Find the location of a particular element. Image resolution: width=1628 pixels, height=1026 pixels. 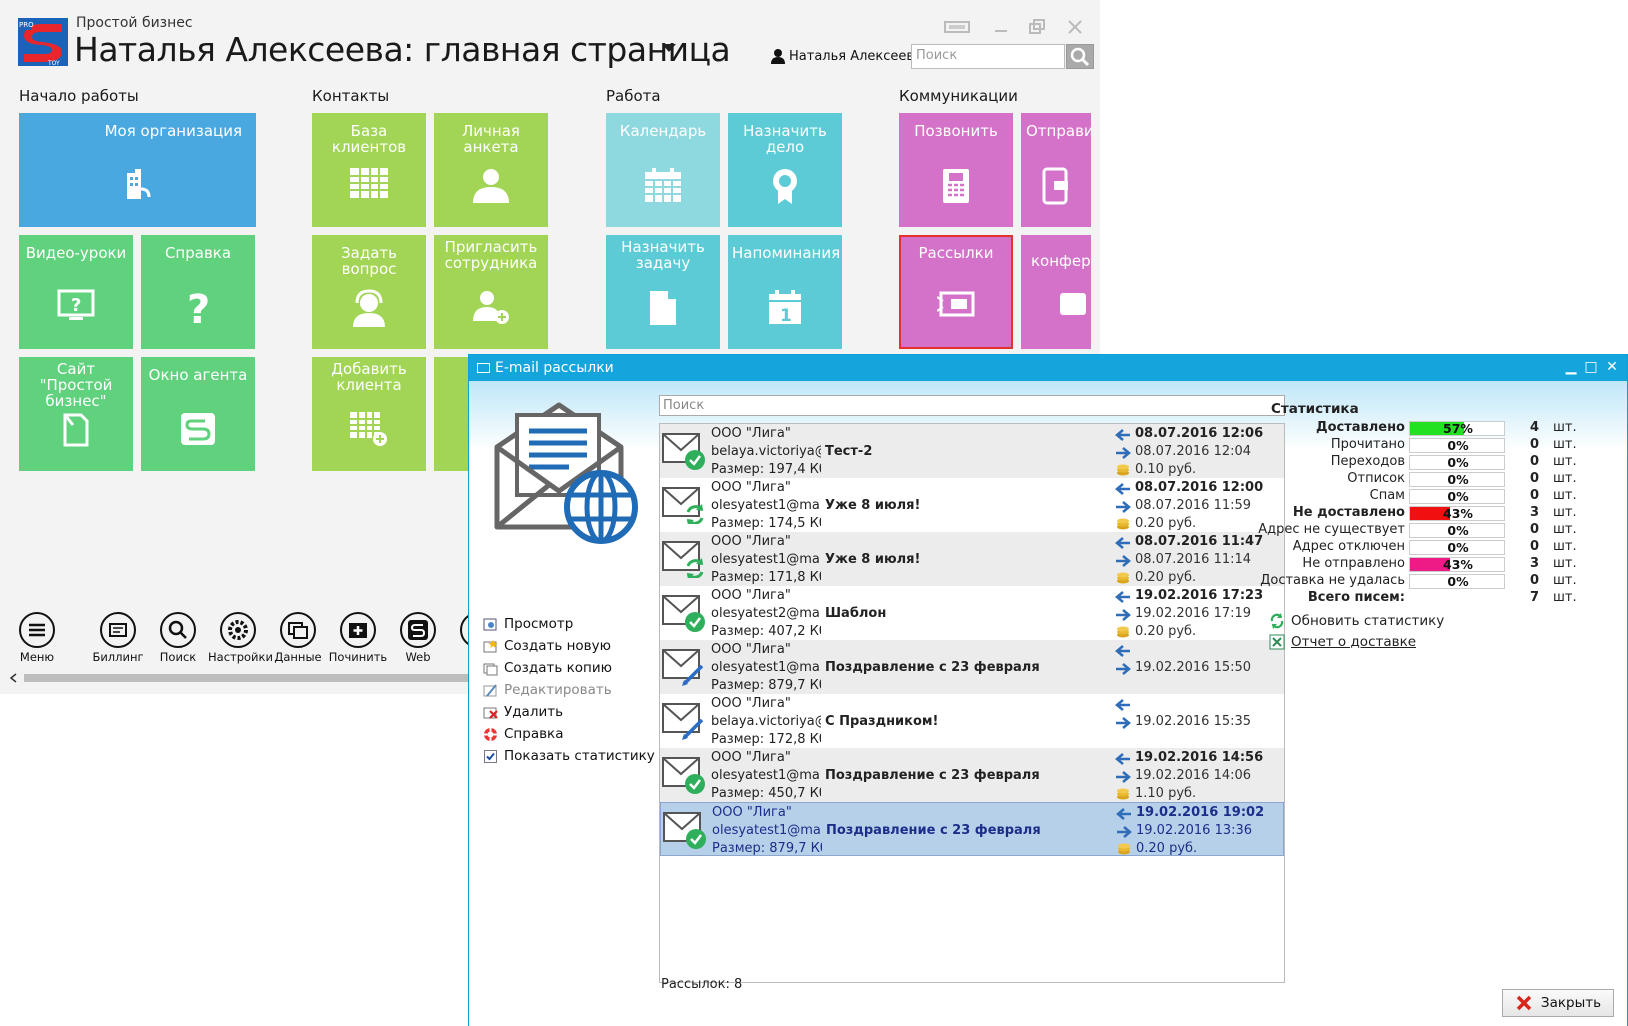

dialog-title-bar: E-mail рассылки ▁ □ ✕ is located at coordinates (1048, 368).